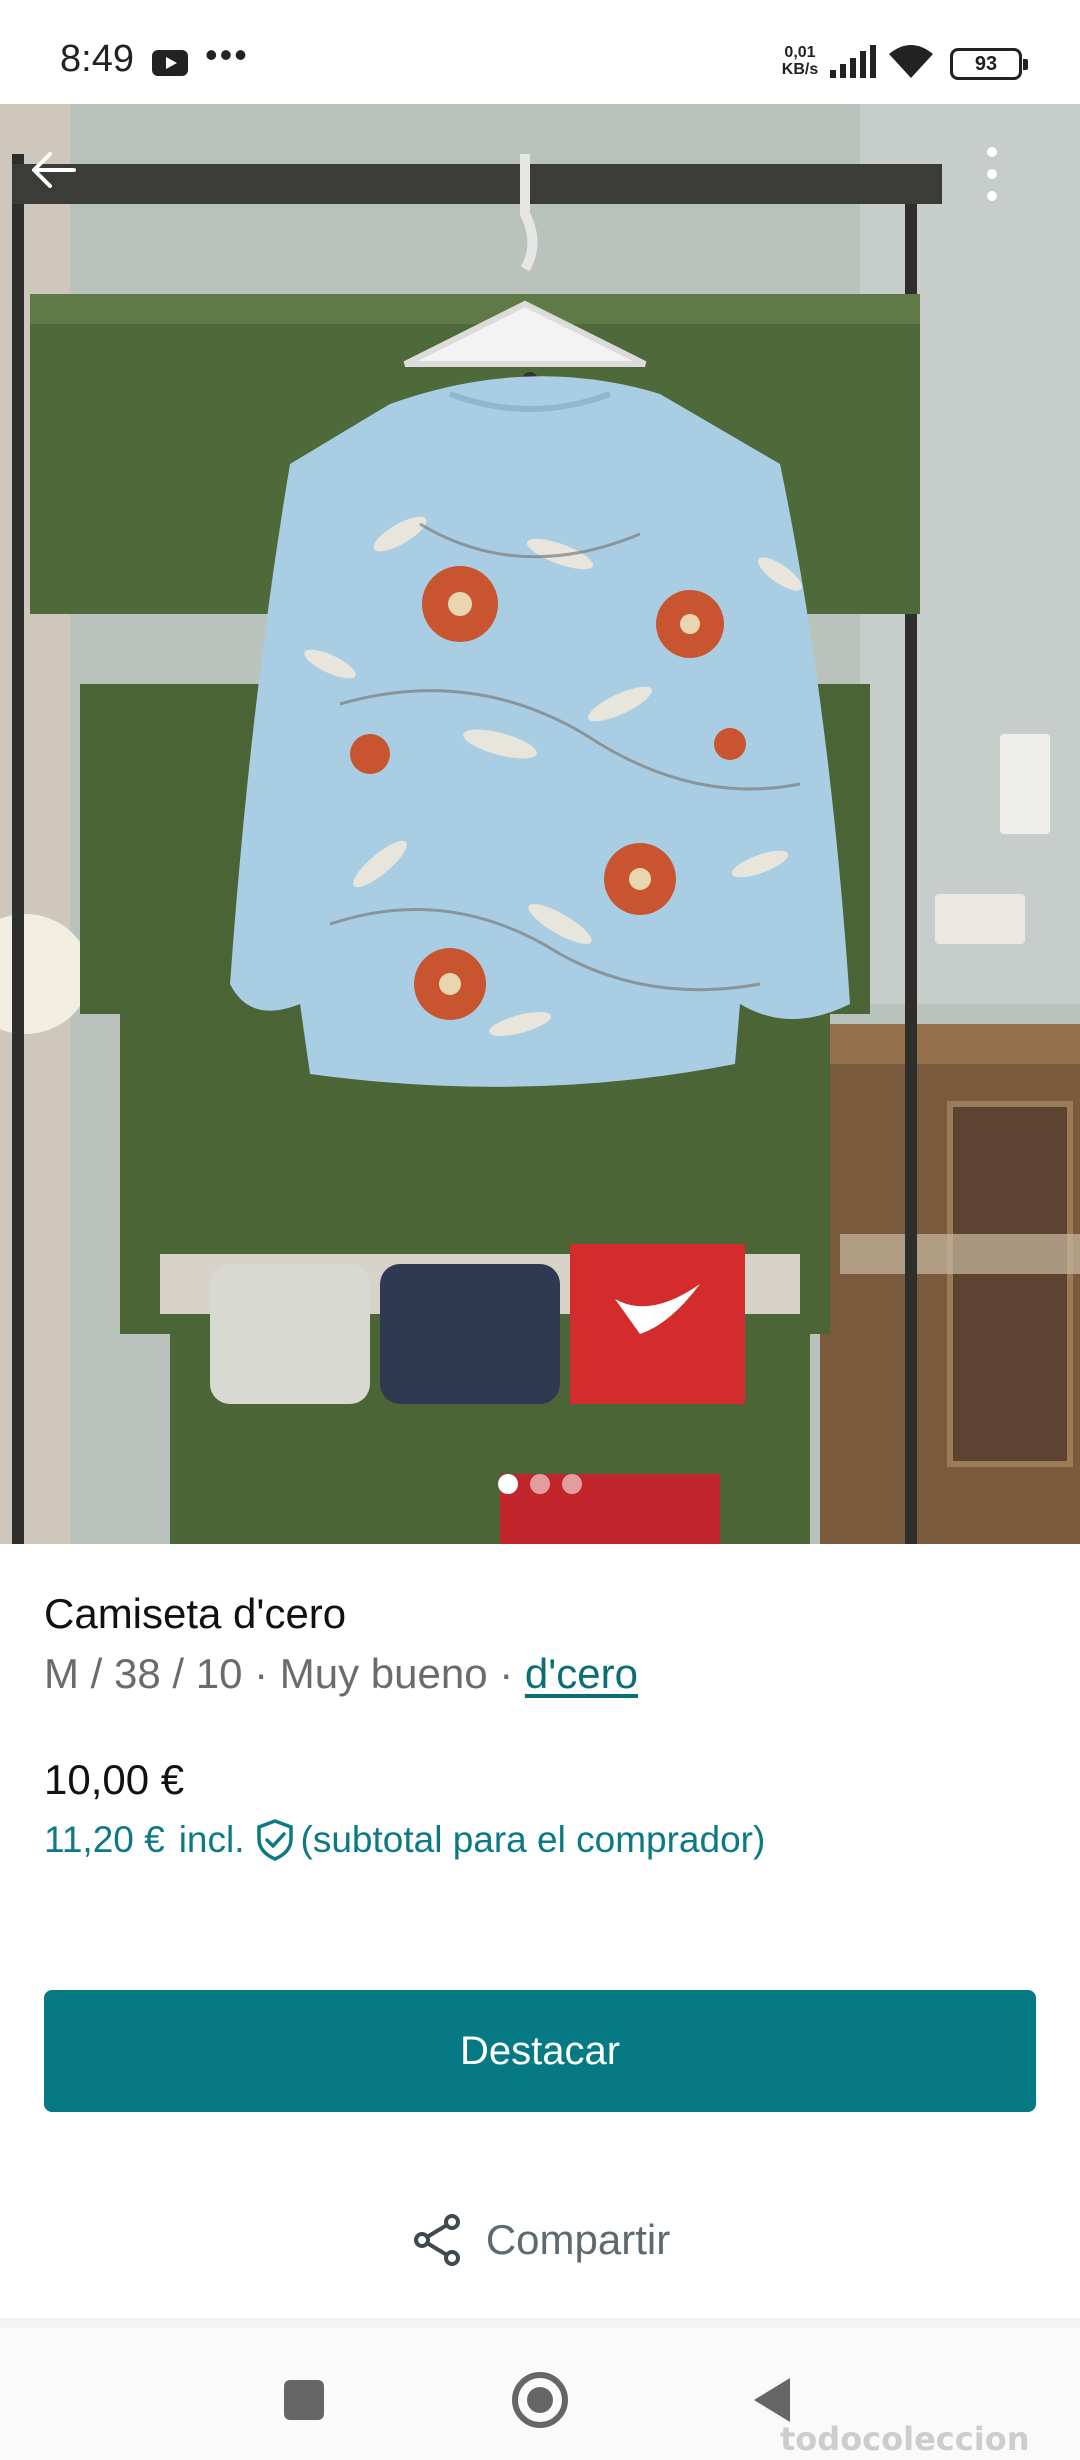  Describe the element at coordinates (274, 1840) in the screenshot. I see `shield-check-icon` at that location.